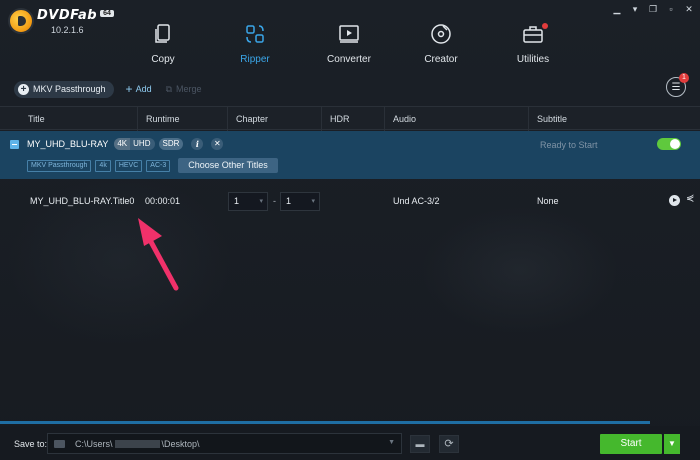 Image resolution: width=700 pixels, height=460 pixels. Describe the element at coordinates (67, 15) in the screenshot. I see `app-name: DVDFab` at that location.